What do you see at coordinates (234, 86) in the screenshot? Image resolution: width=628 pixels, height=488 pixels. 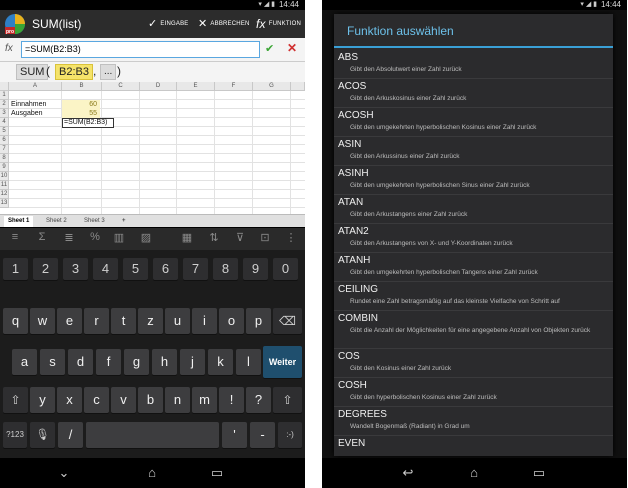 I see `col-header-f: F` at bounding box center [234, 86].